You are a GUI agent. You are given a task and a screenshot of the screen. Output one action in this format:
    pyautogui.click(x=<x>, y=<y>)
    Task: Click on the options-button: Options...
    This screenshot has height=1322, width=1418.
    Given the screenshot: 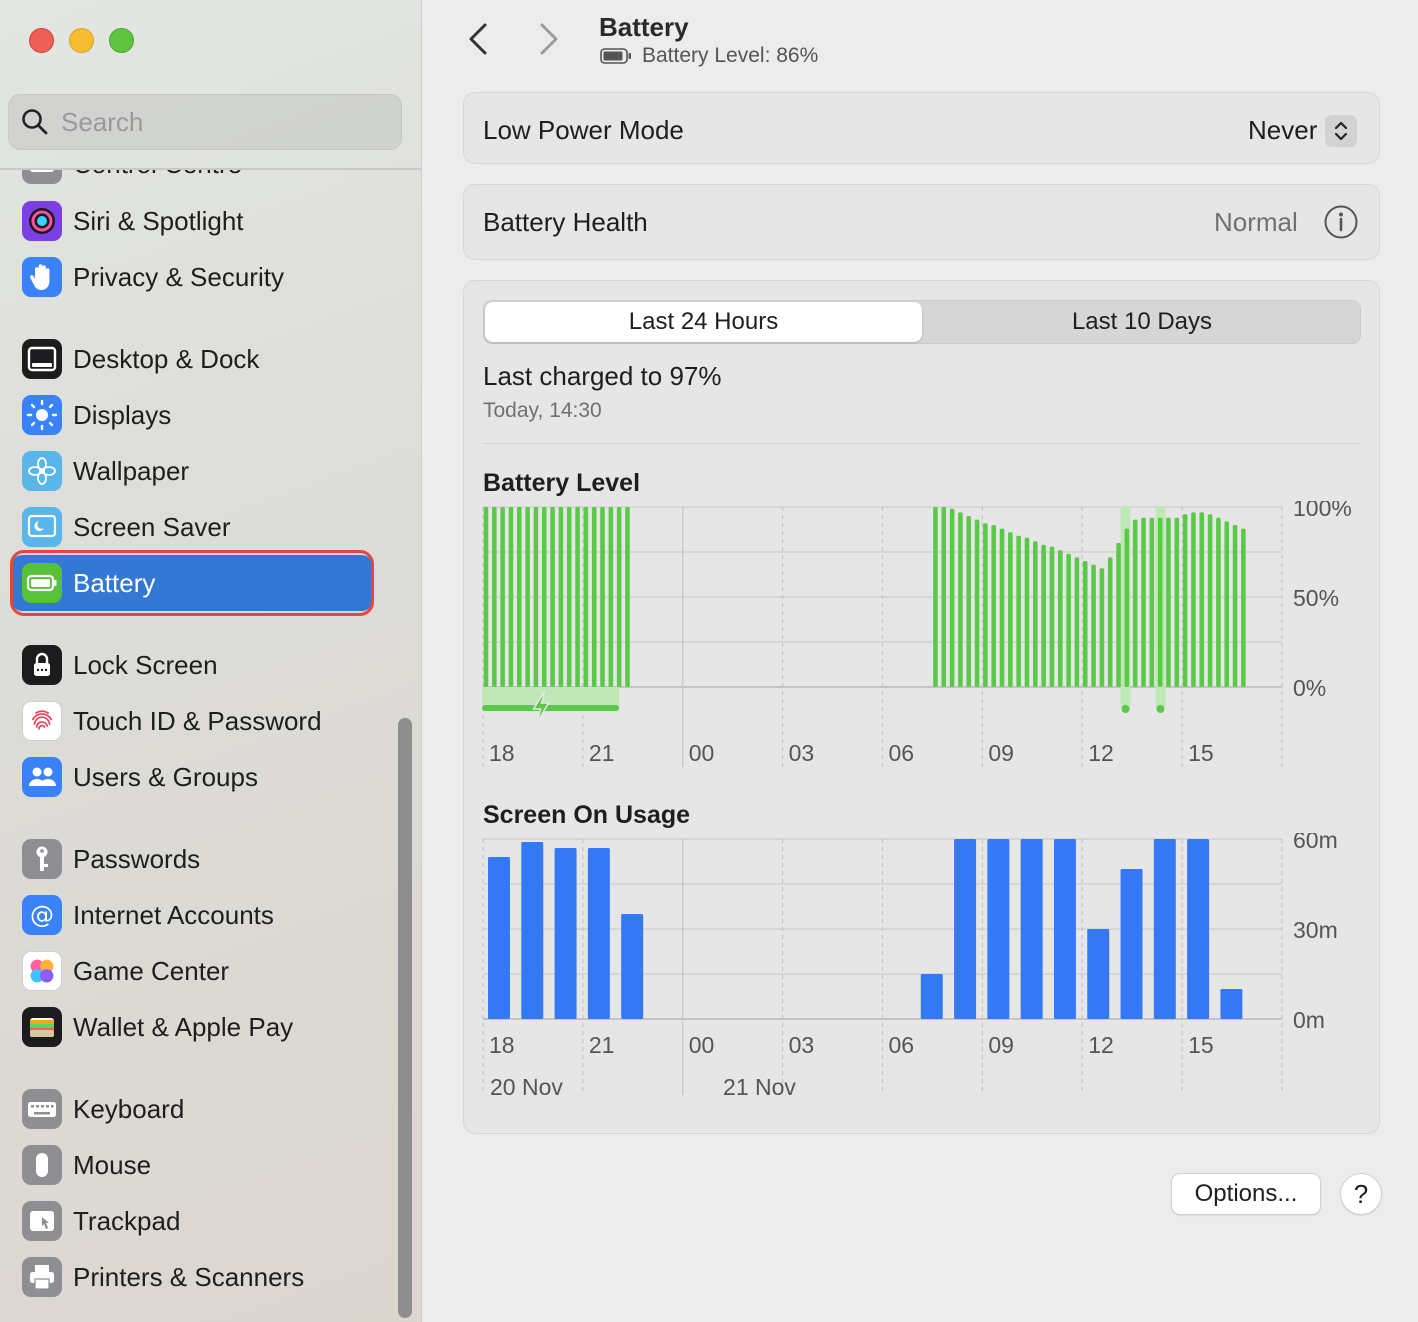 What is the action you would take?
    pyautogui.click(x=1246, y=1194)
    